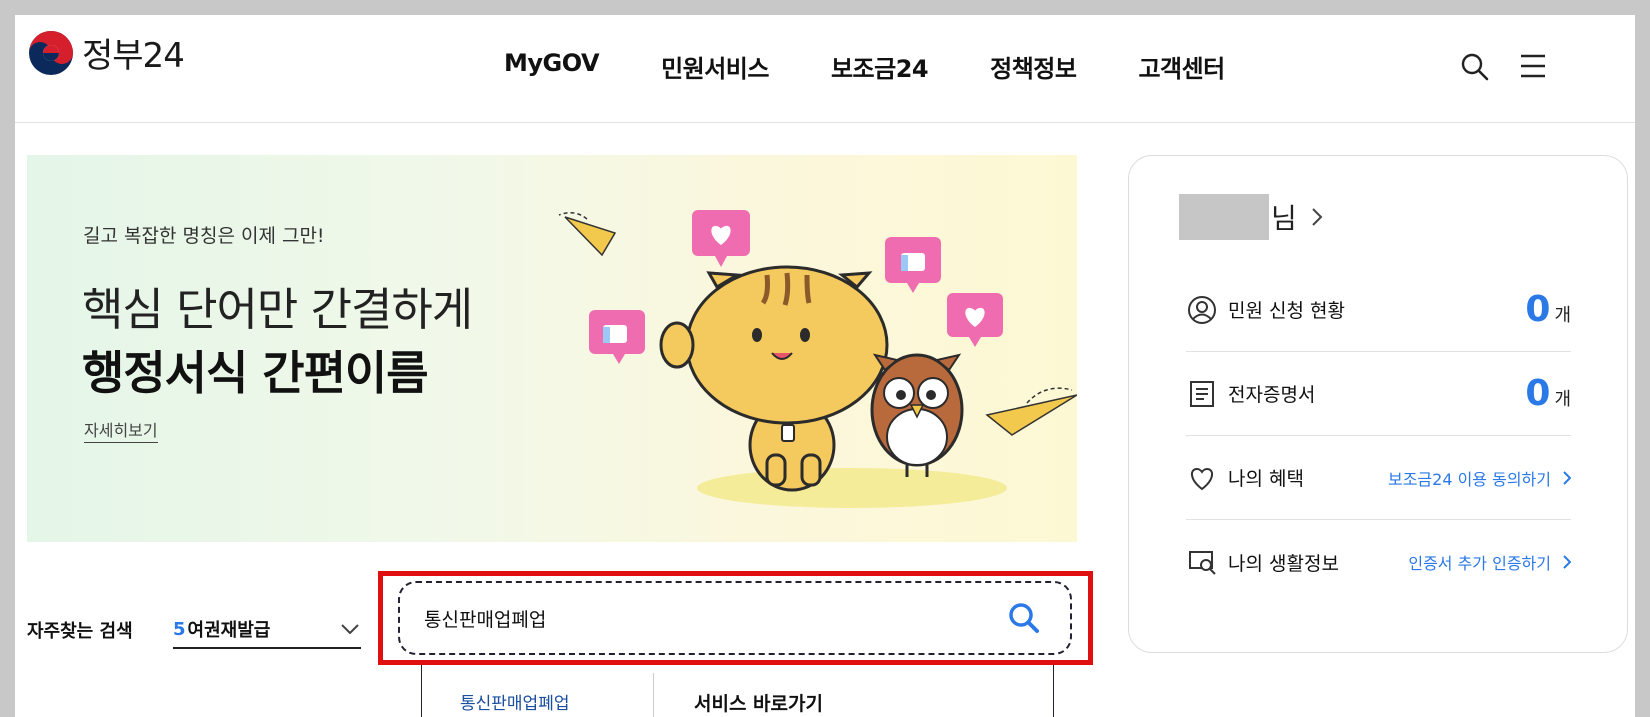 This screenshot has height=717, width=1650. I want to click on user-name-link: 님, so click(1251, 217).